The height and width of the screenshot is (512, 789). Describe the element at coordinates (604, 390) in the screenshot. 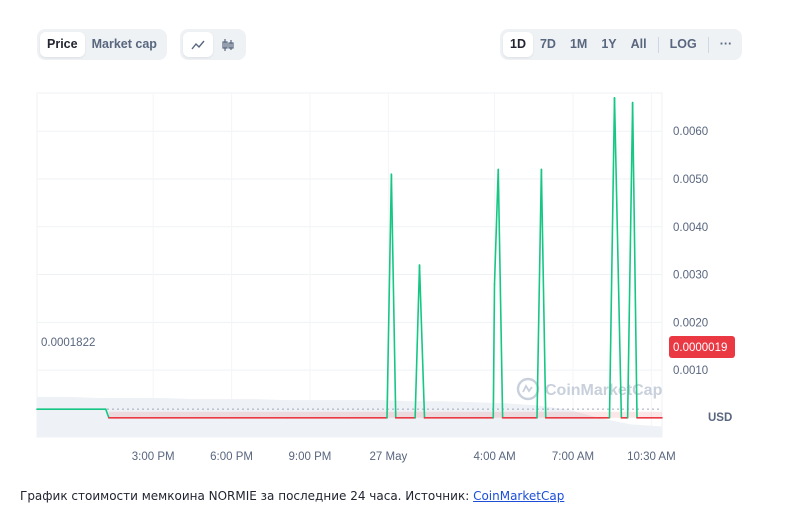

I see `watermark-text: CoinMarketCap` at that location.